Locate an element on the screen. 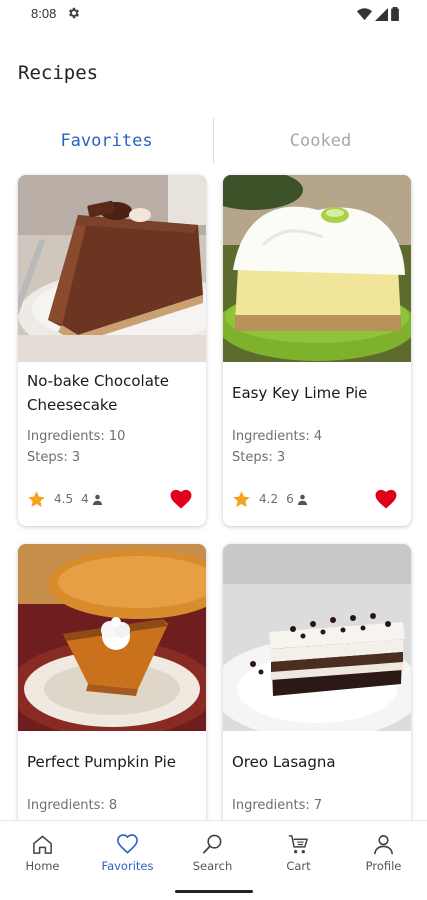  recipe-name: Oreo Lasagna is located at coordinates (284, 762).